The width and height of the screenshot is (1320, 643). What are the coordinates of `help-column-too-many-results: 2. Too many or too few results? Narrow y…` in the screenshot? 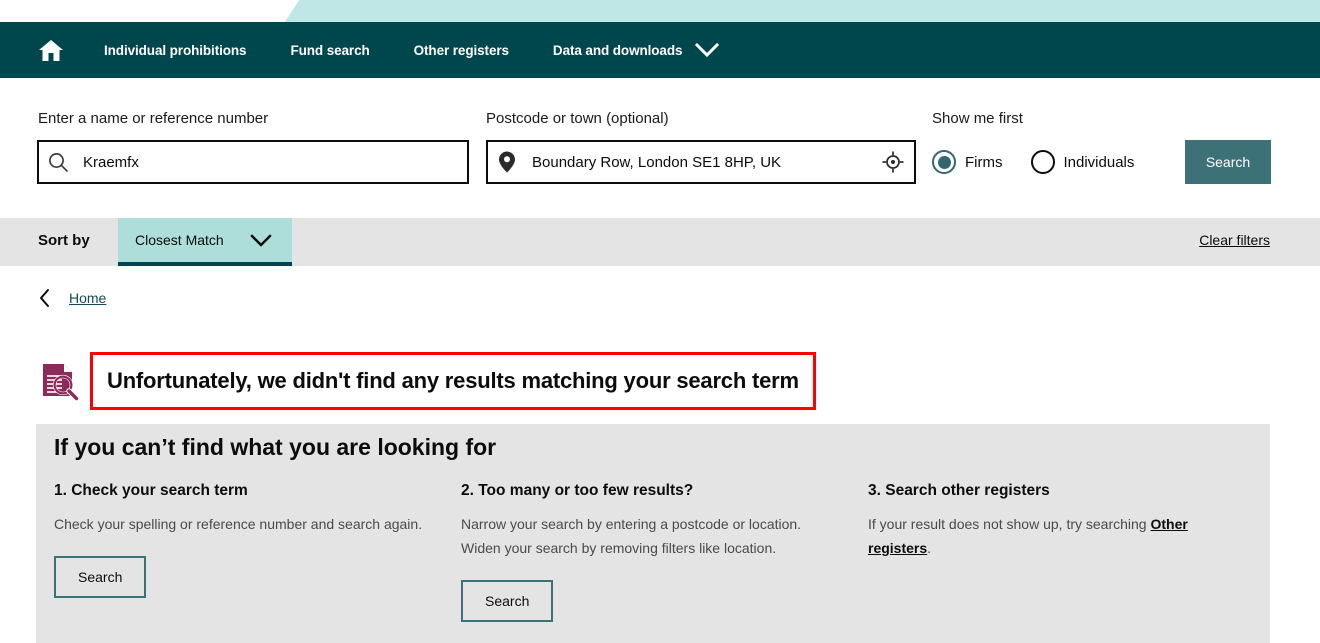 It's located at (664, 552).